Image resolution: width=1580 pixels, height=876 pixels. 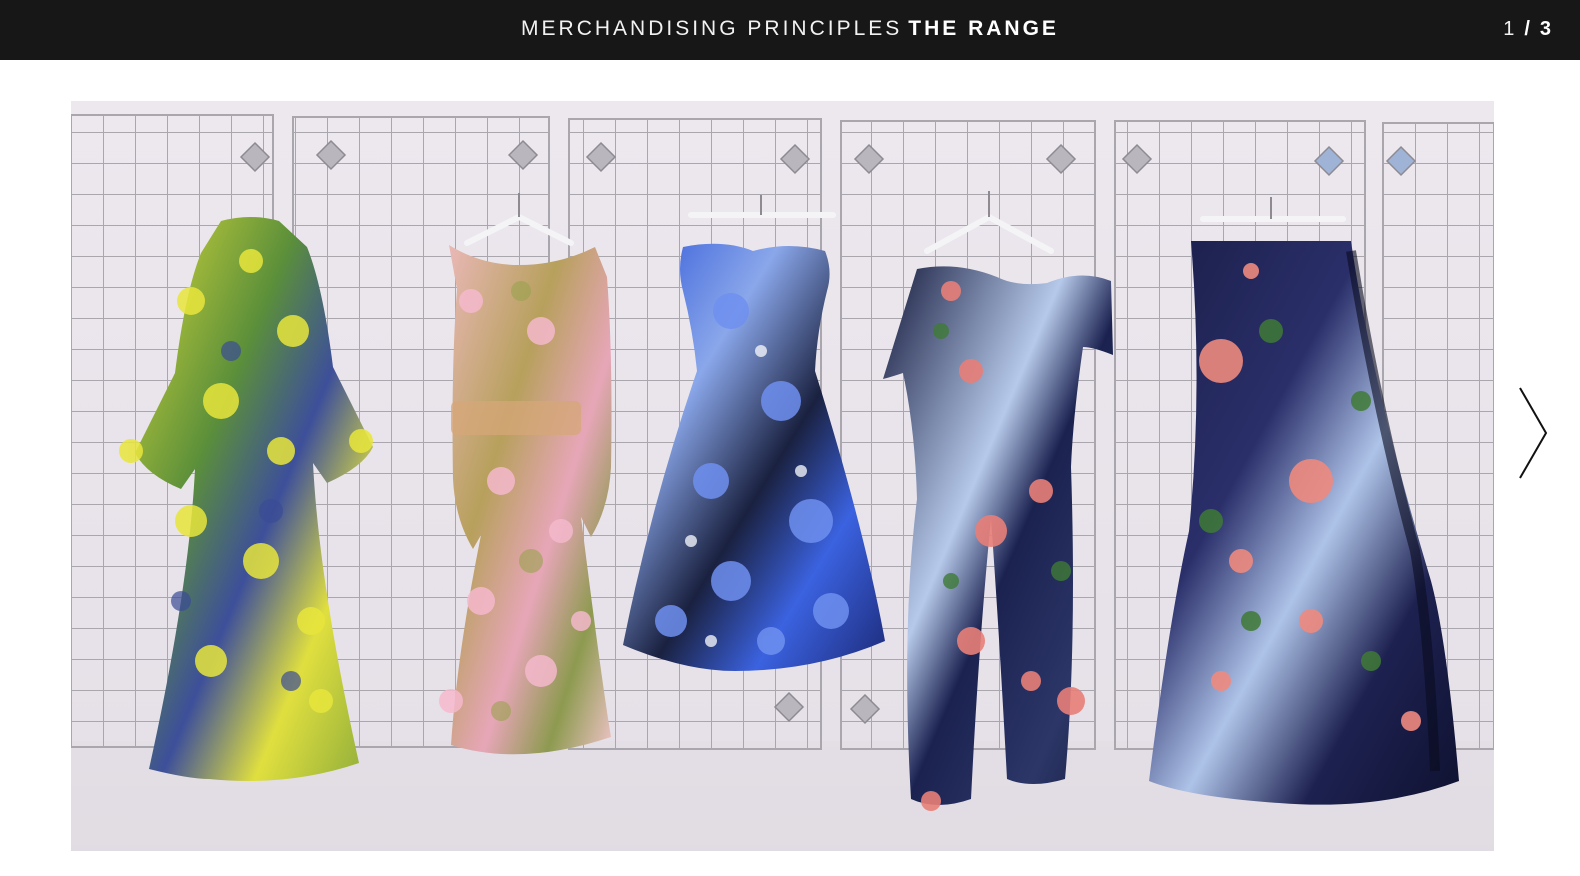 What do you see at coordinates (1546, 29) in the screenshot?
I see `slide-counter-total: 3` at bounding box center [1546, 29].